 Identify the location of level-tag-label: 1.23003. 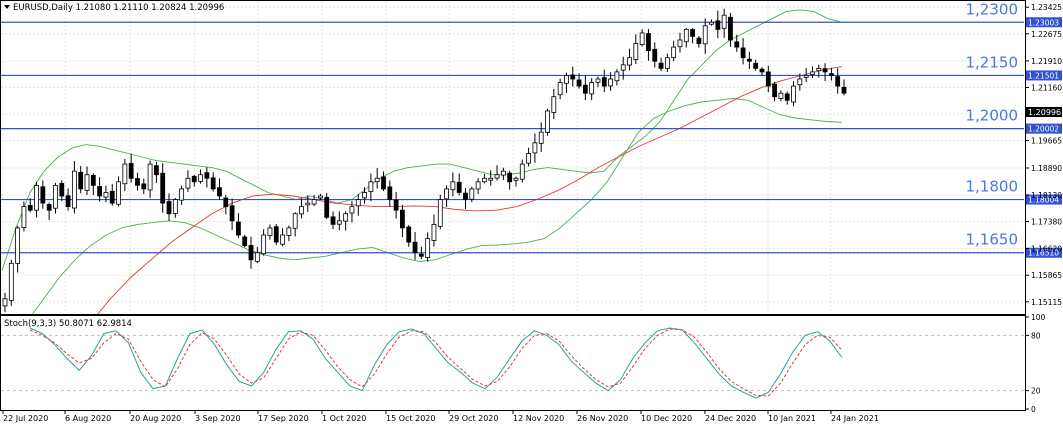
(1043, 22).